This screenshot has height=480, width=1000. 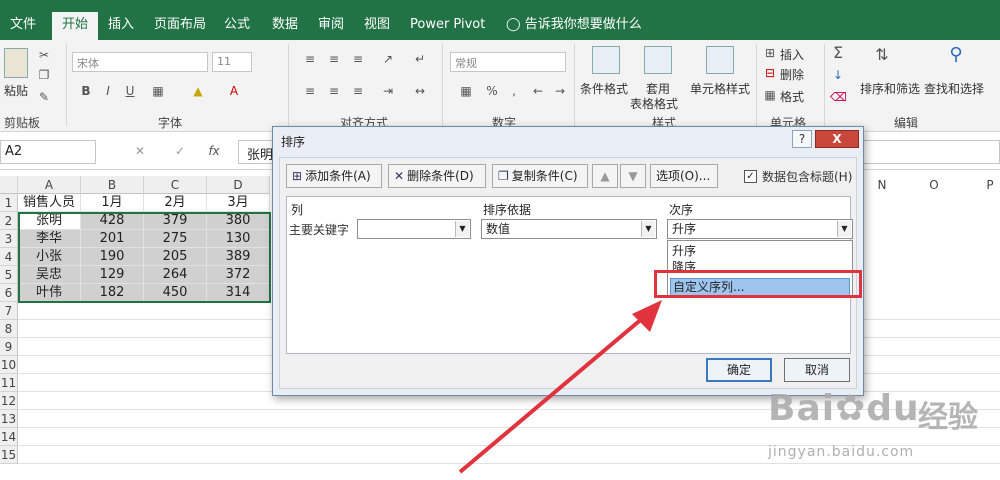 I want to click on sort-filter-label: 排序和筛选, so click(x=890, y=88).